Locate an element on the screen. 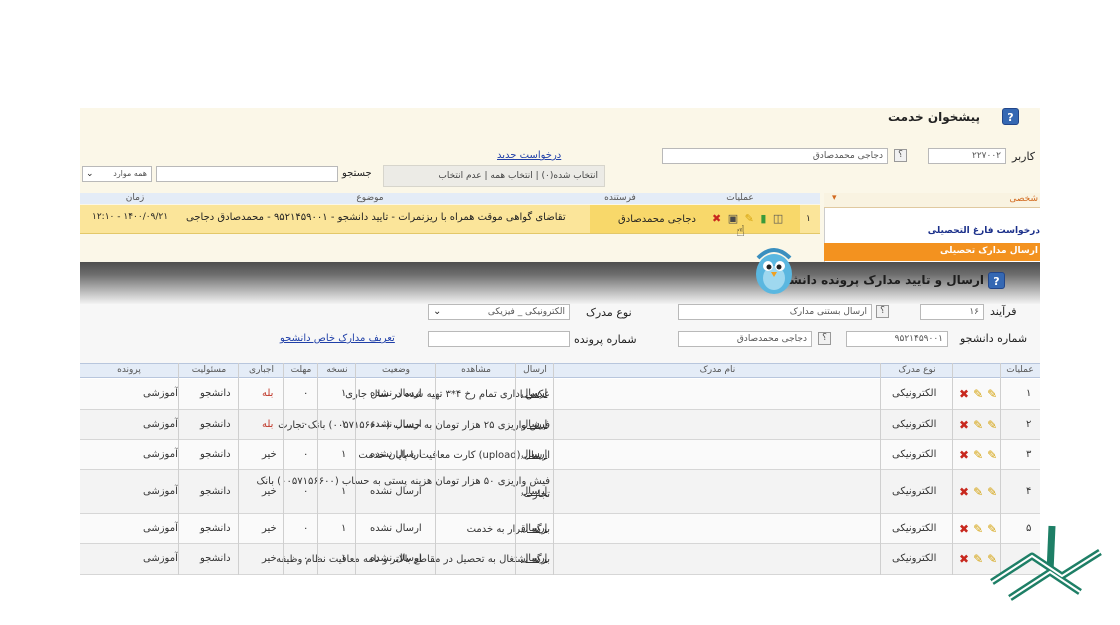 The image size is (1120, 625). col-header: ارسال is located at coordinates (535, 370).